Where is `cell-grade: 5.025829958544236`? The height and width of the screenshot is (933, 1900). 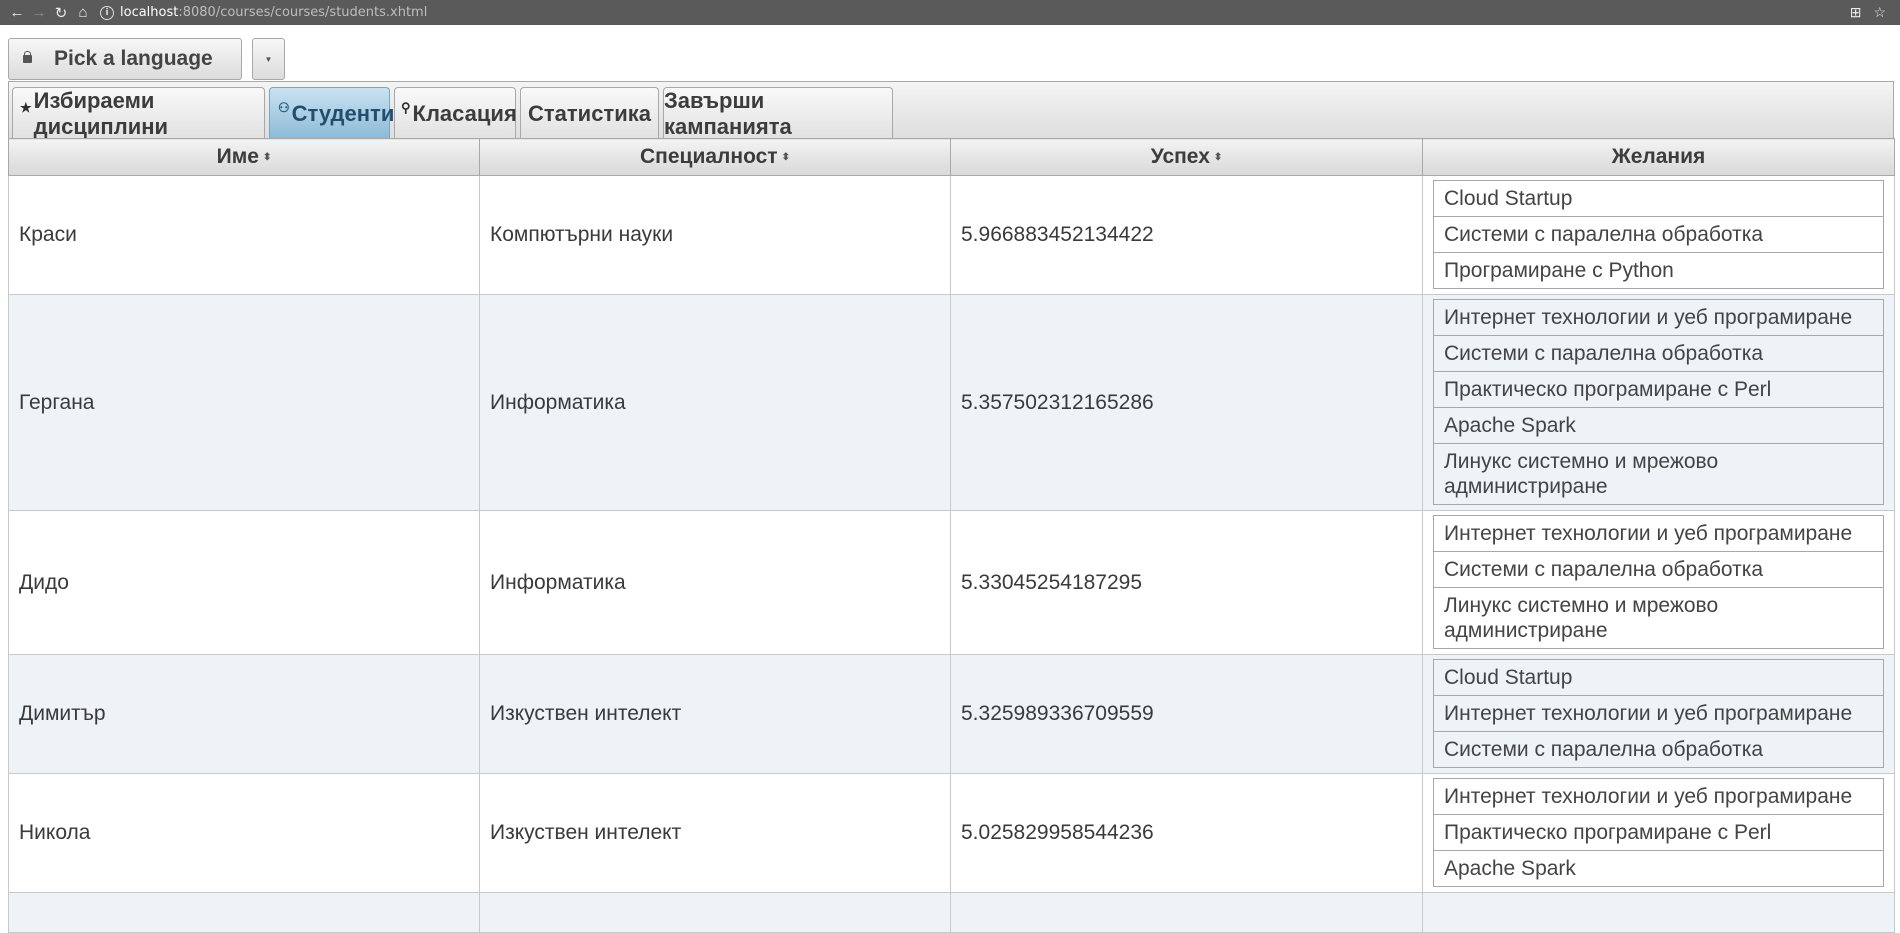
cell-grade: 5.025829958544236 is located at coordinates (1186, 833).